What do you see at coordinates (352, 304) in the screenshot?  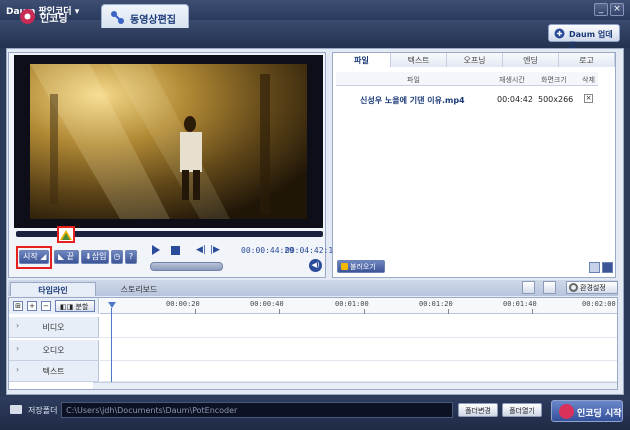 I see `ruler-tick-label: 00:01:00` at bounding box center [352, 304].